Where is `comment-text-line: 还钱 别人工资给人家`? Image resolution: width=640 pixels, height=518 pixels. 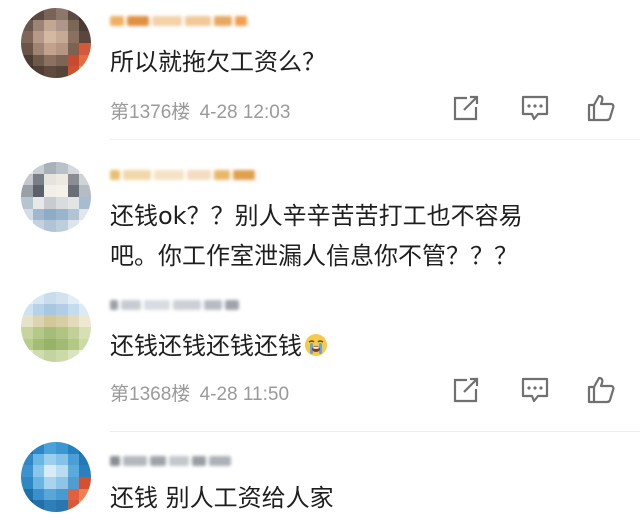 comment-text-line: 还钱 别人工资给人家 is located at coordinates (222, 498).